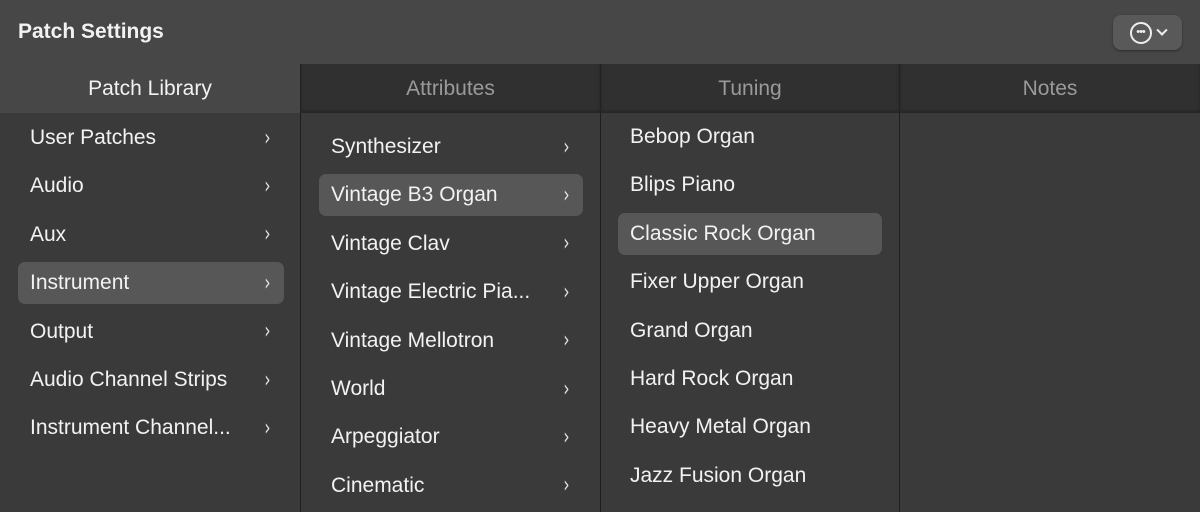  What do you see at coordinates (718, 475) in the screenshot?
I see `item-label: Jazz Fusion Organ` at bounding box center [718, 475].